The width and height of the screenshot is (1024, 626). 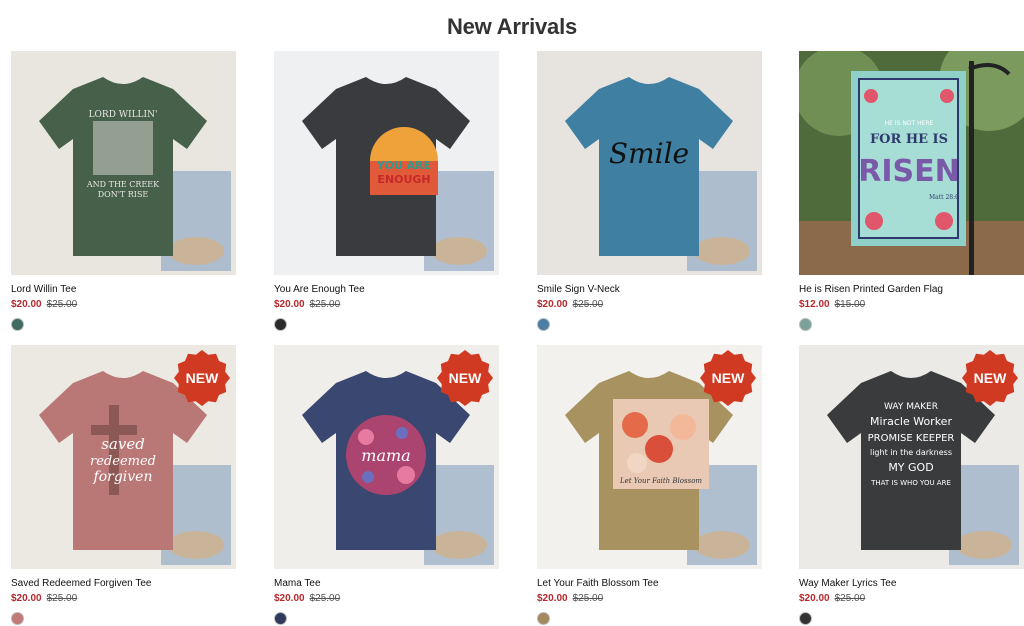 I want to click on svg-text: AND THE CREEK, so click(x=123, y=184).